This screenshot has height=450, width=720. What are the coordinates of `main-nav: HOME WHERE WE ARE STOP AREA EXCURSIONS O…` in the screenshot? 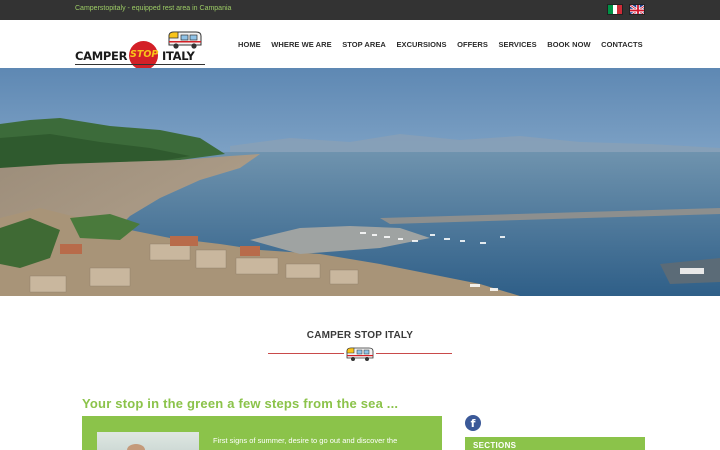 It's located at (445, 44).